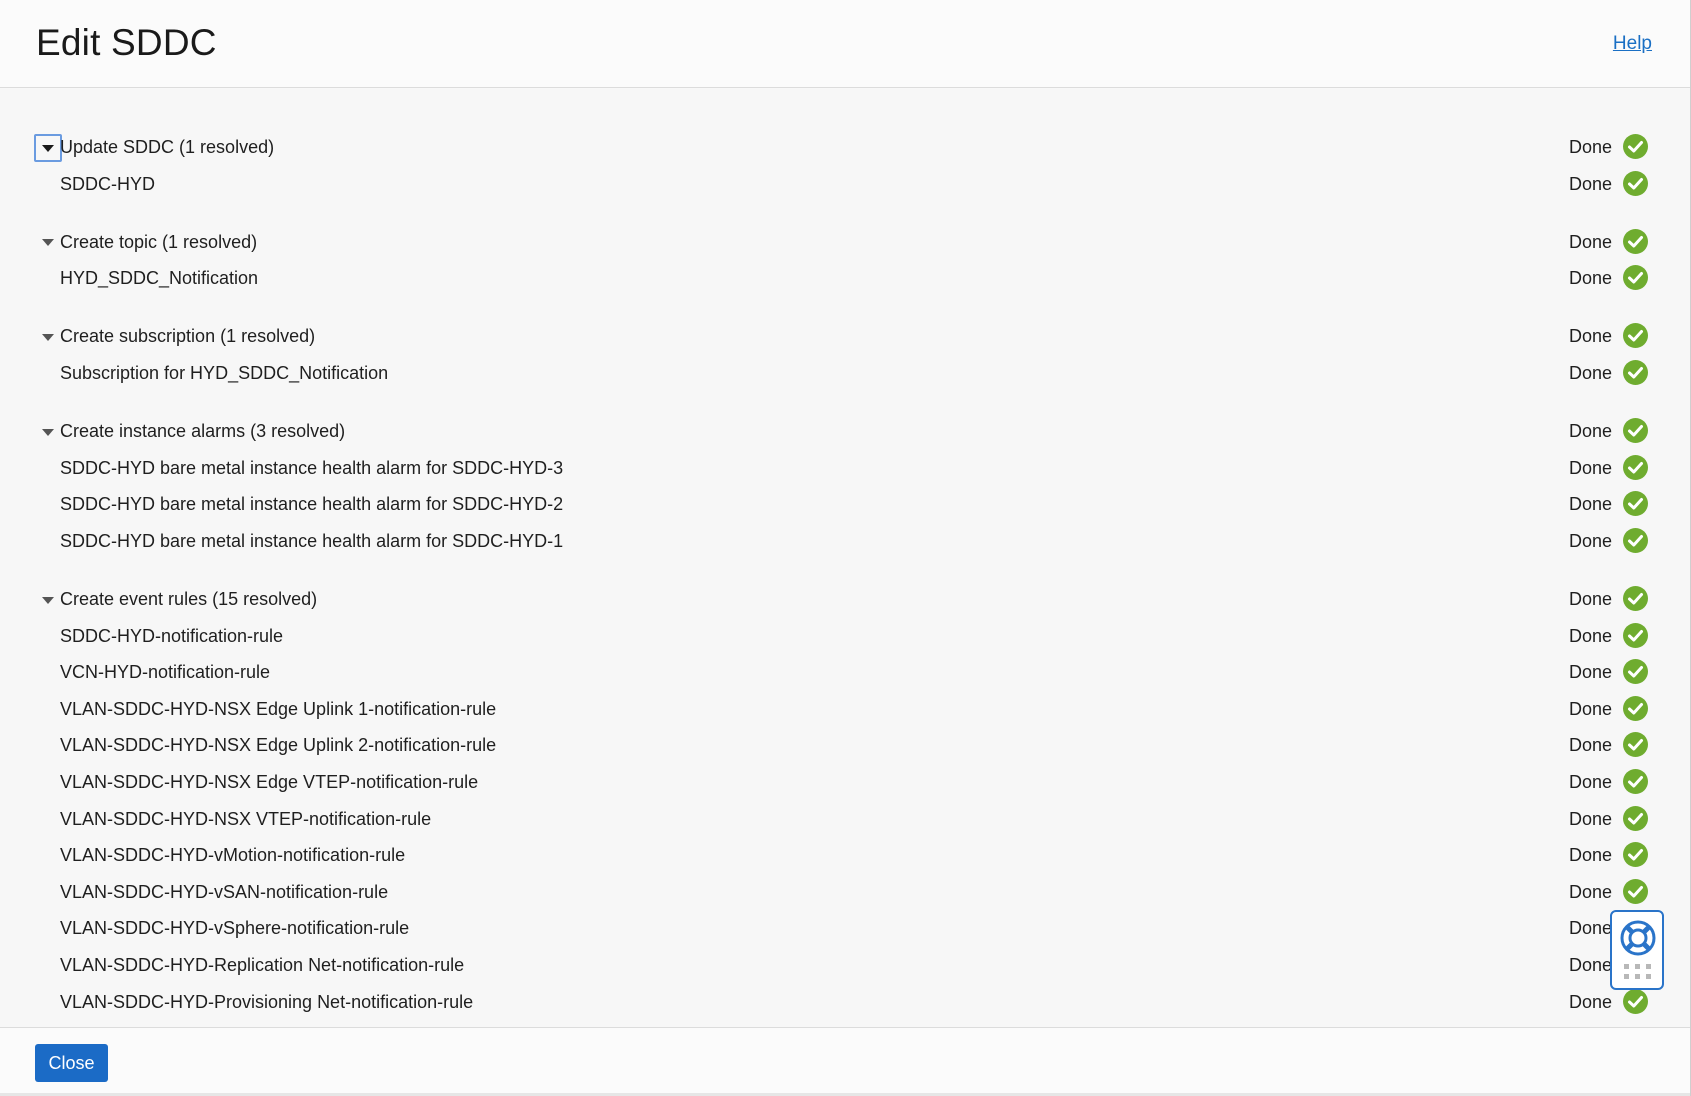 The width and height of the screenshot is (1691, 1096). Describe the element at coordinates (1638, 972) in the screenshot. I see `drag-grip-icon` at that location.